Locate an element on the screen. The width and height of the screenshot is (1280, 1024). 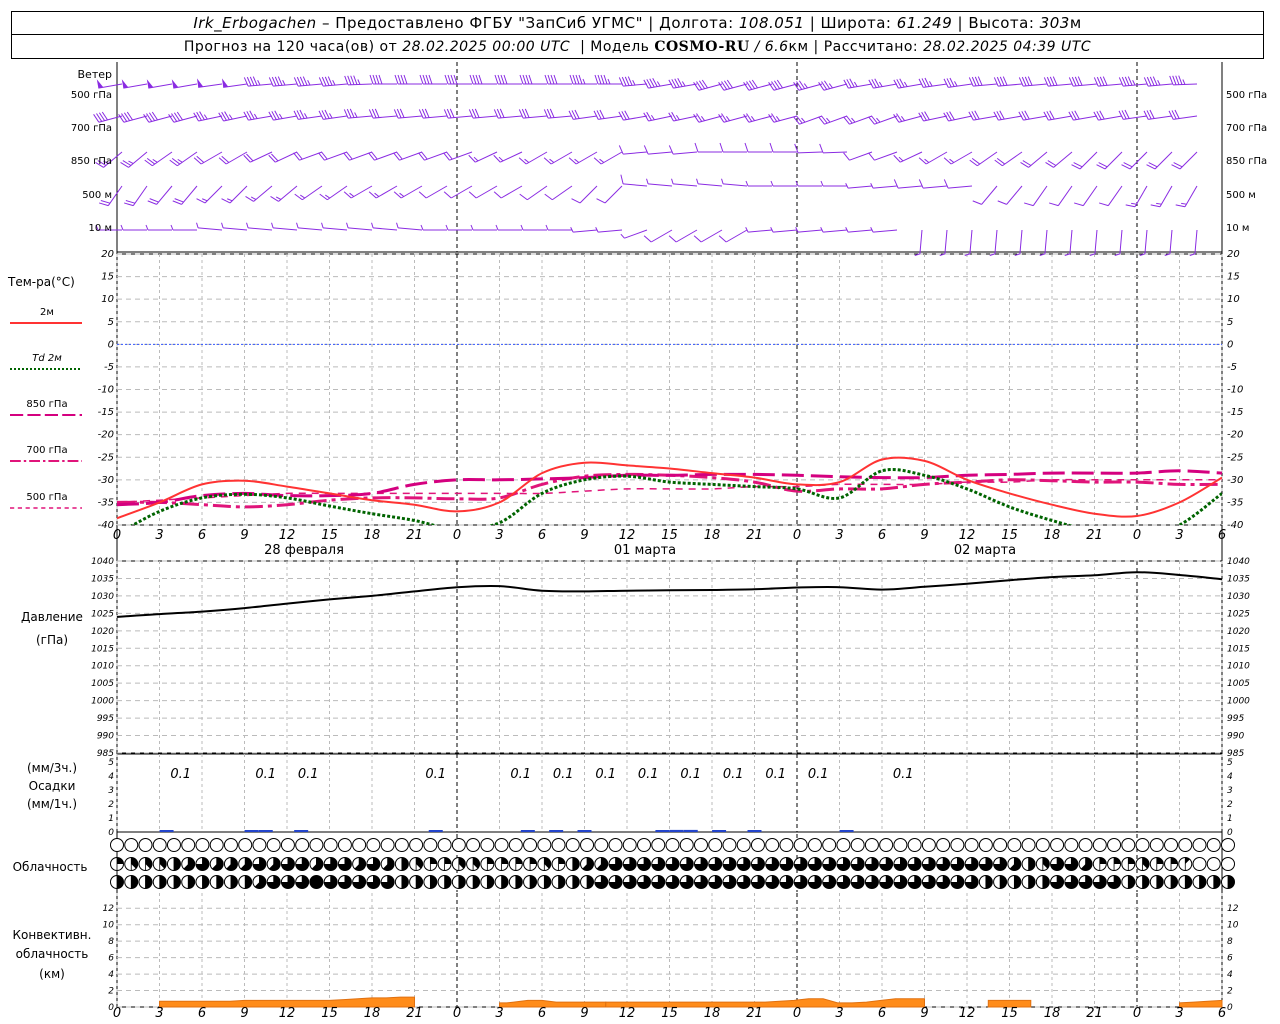
hour-tick-label: 6 is located at coordinates (542, 535).